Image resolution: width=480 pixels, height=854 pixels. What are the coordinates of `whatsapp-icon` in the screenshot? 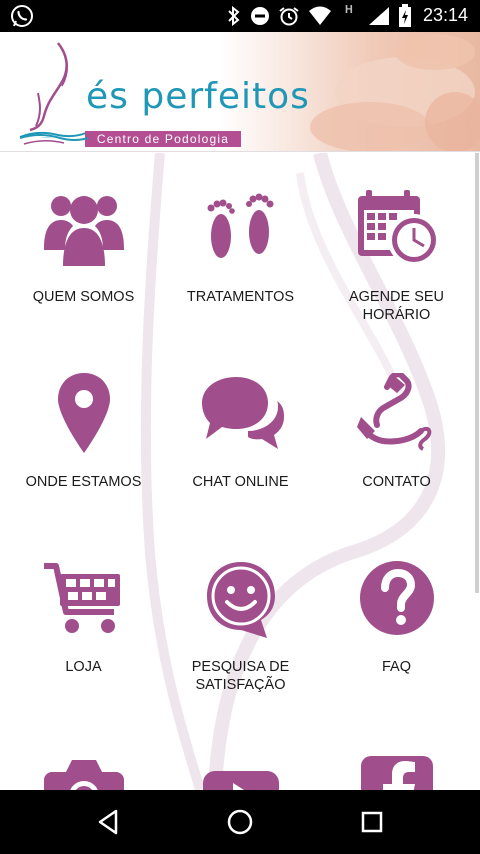 It's located at (22, 18).